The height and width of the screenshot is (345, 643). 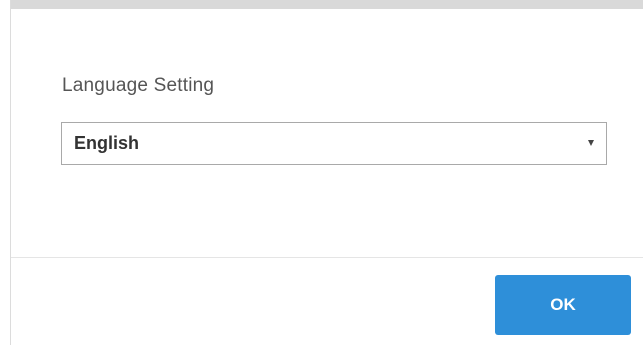 What do you see at coordinates (5, 172) in the screenshot?
I see `dialog-left-border` at bounding box center [5, 172].